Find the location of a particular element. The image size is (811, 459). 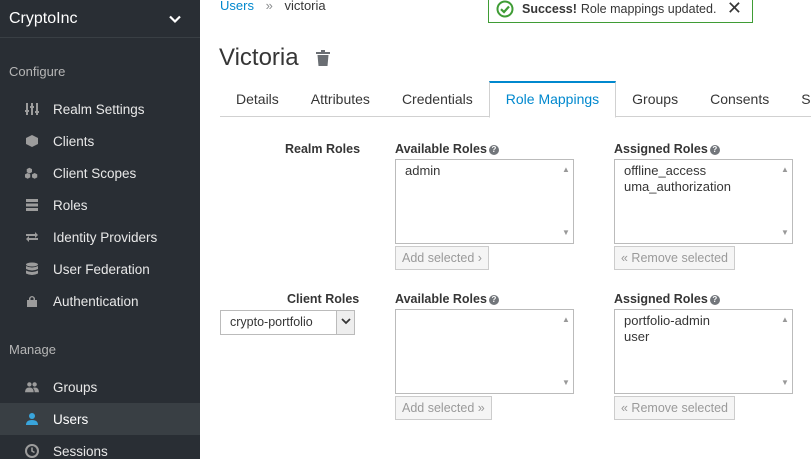

realm-assigned-roles-label: Assigned Roles? is located at coordinates (667, 149).